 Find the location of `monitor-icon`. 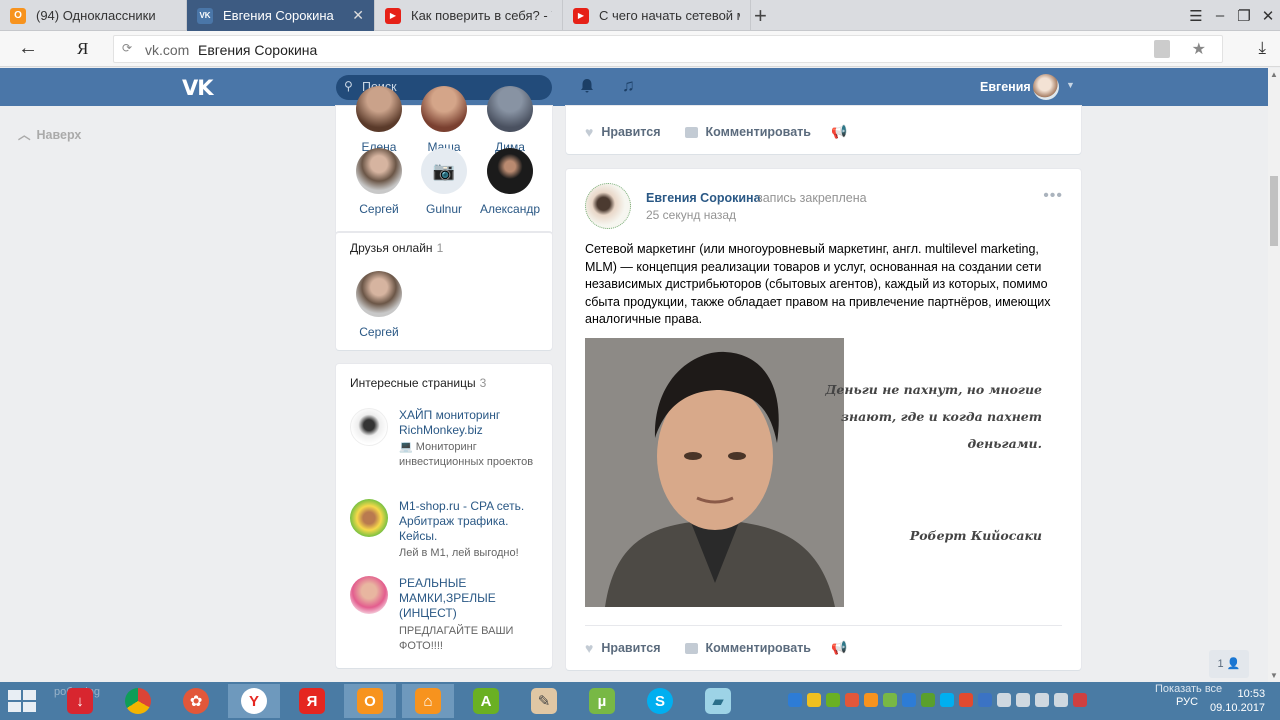

monitor-icon is located at coordinates (1004, 700).